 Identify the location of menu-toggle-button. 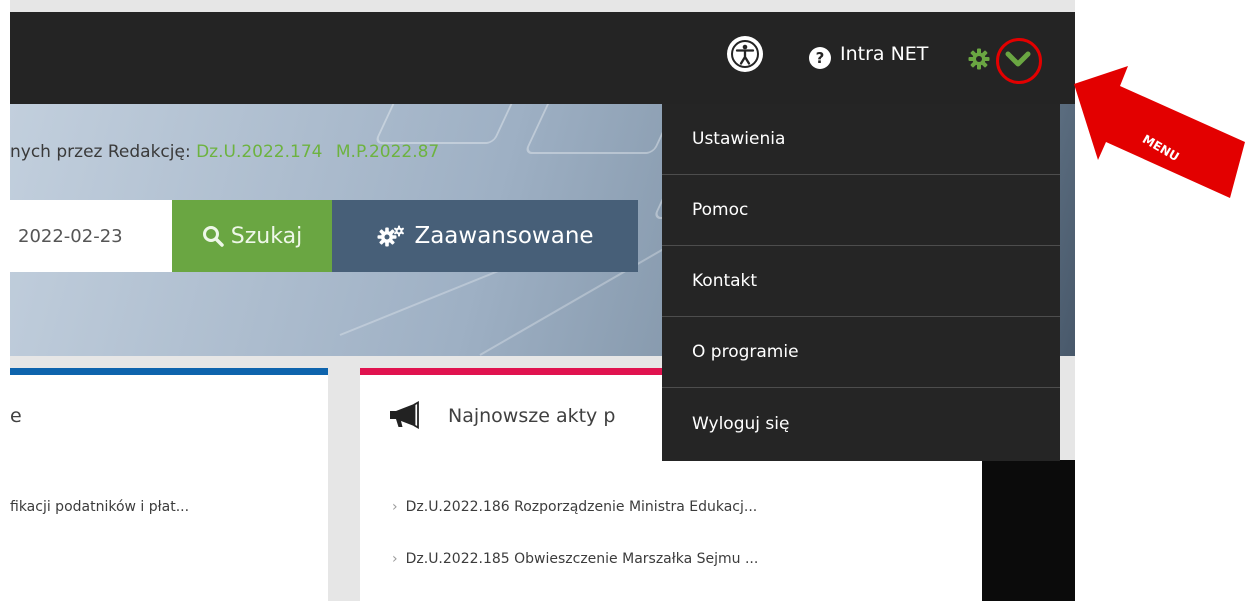
(1018, 59).